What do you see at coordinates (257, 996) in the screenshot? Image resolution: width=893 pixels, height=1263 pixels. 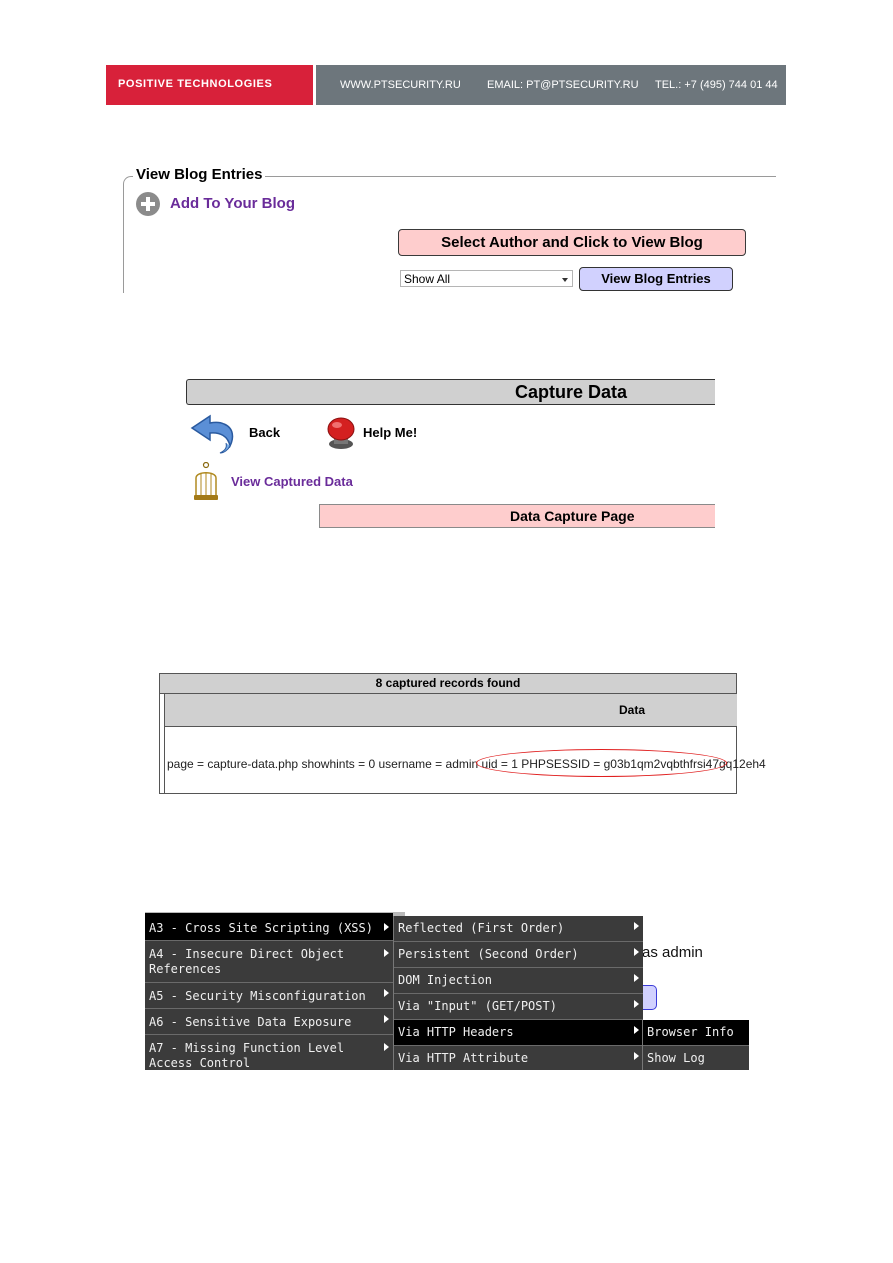 I see `menu-item-label: A5 - Security Misconfiguration` at bounding box center [257, 996].